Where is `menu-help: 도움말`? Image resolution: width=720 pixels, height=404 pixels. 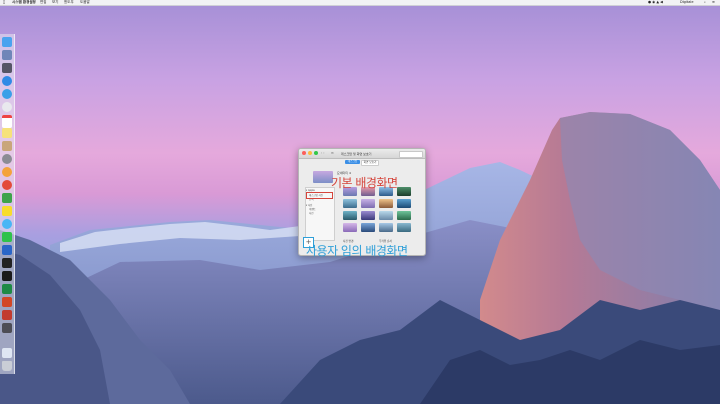 menu-help: 도움말 is located at coordinates (85, 2).